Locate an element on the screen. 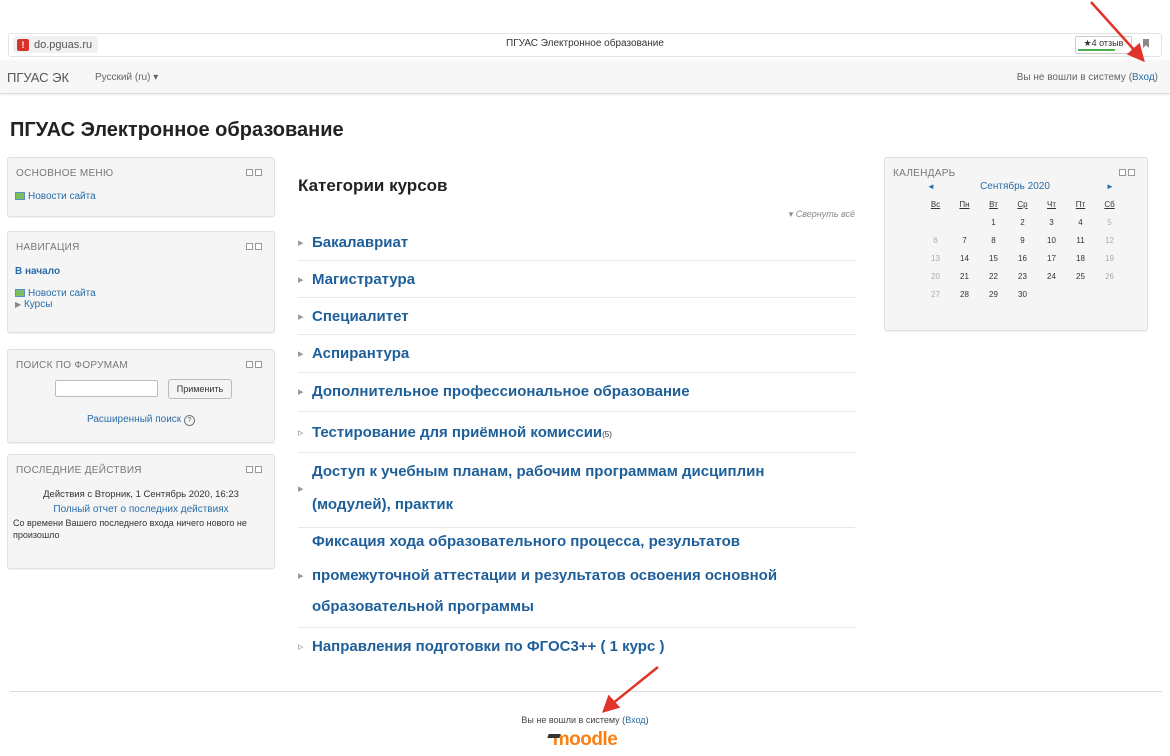  category-name: Магистратура is located at coordinates (363, 279).